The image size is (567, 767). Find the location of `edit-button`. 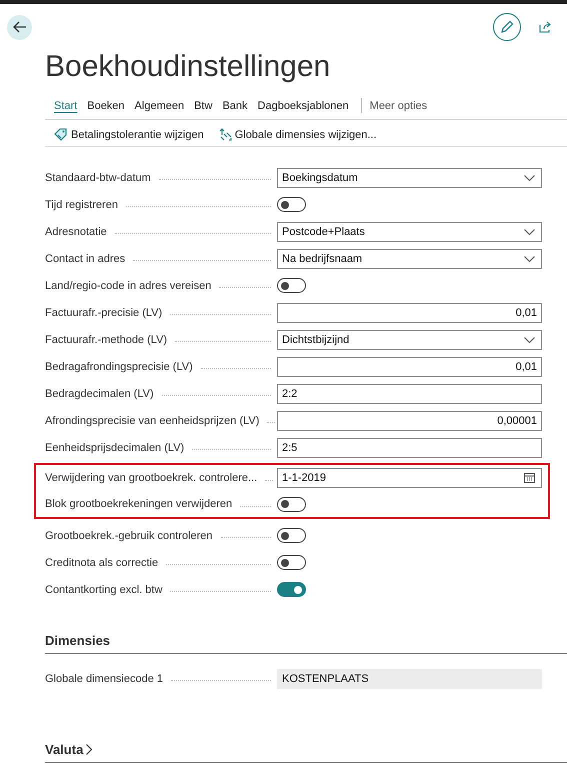

edit-button is located at coordinates (507, 27).